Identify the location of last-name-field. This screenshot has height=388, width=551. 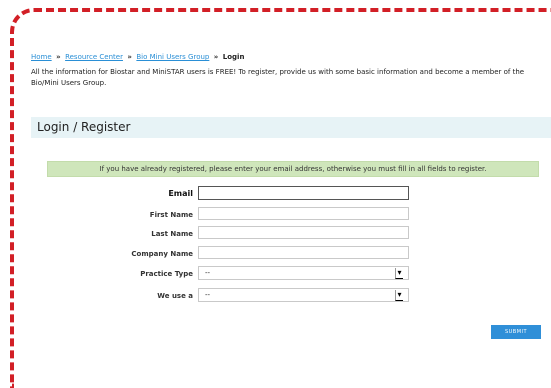
(303, 232).